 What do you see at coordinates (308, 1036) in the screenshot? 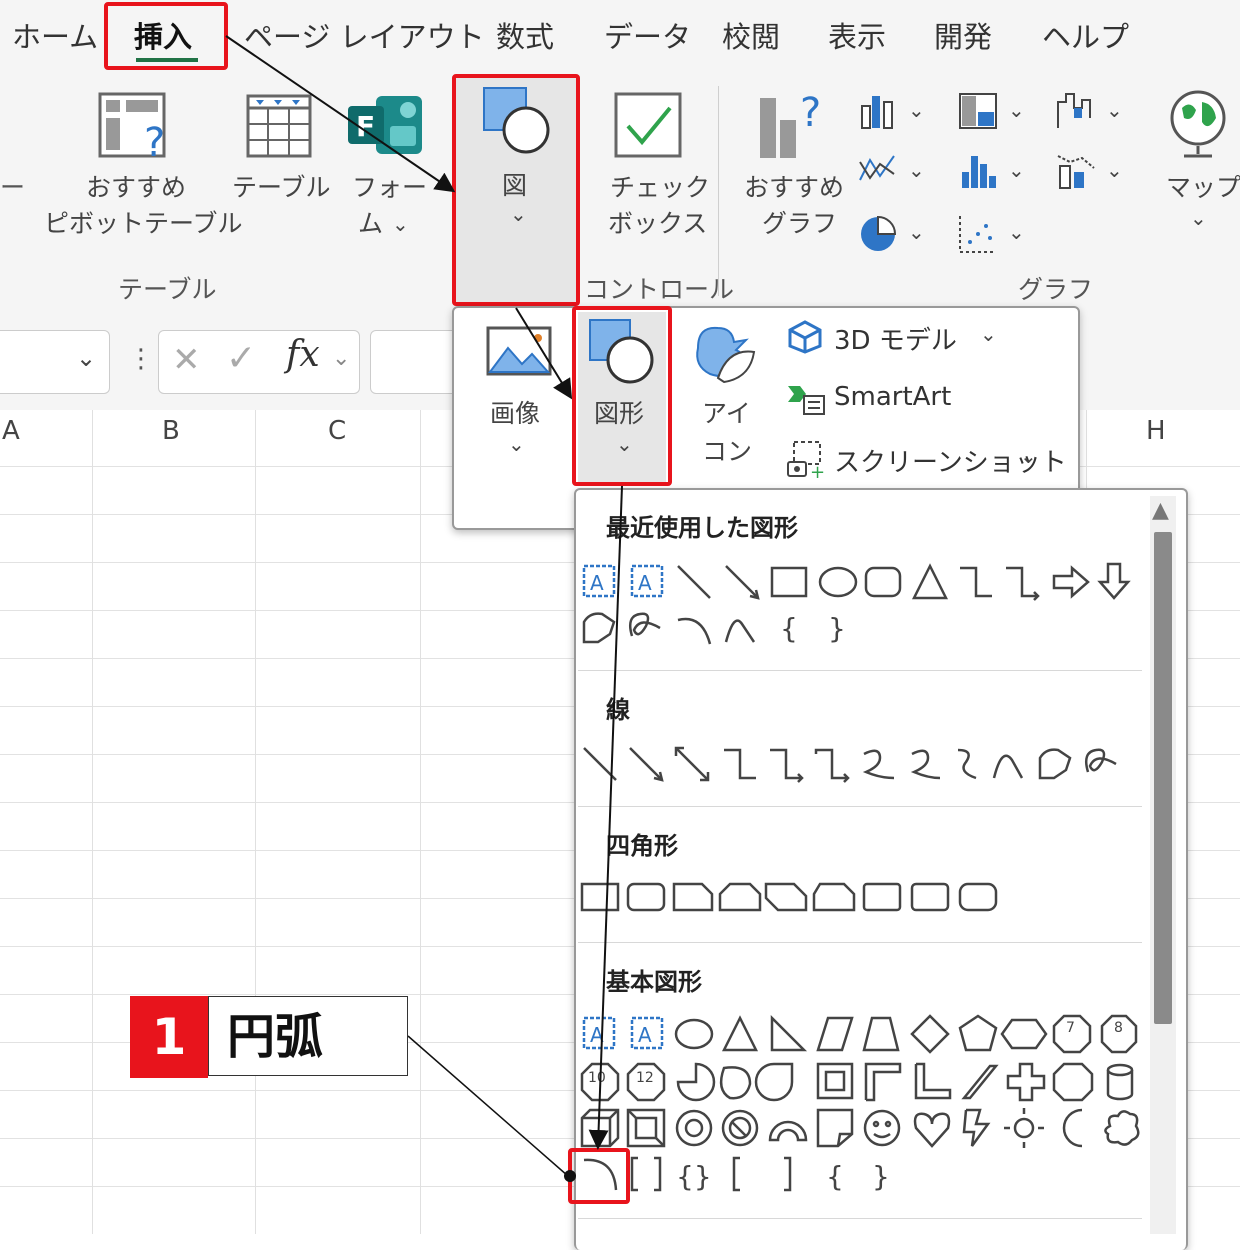
I see `callout-label: 円弧` at bounding box center [308, 1036].